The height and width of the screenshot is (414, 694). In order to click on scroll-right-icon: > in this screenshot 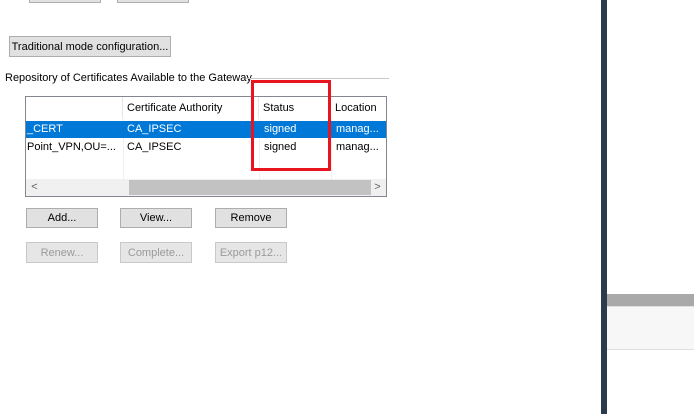, I will do `click(377, 187)`.